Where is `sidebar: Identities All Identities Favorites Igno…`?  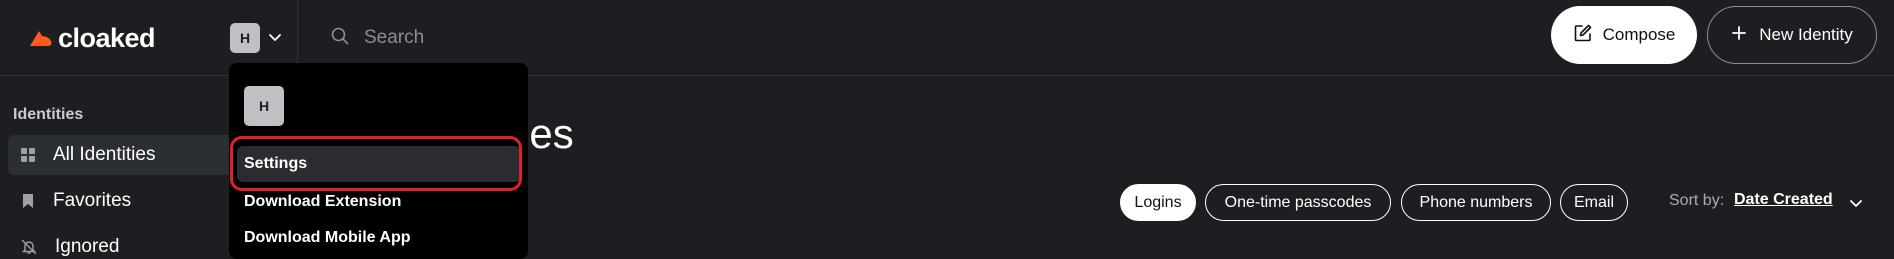
sidebar: Identities All Identities Favorites Igno… is located at coordinates (120, 168).